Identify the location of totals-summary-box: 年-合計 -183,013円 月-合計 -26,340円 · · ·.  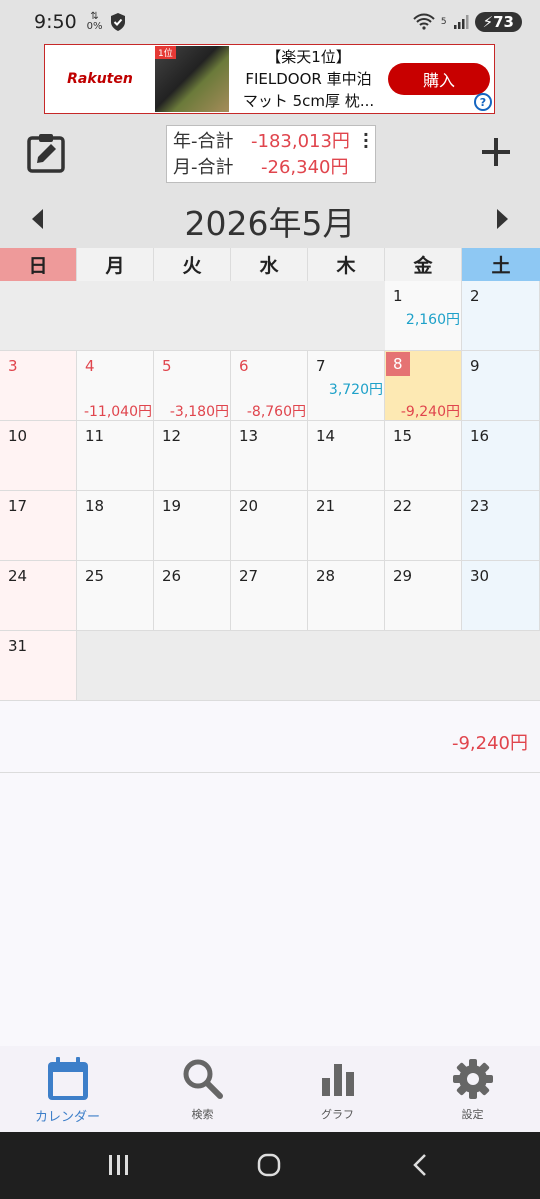
(271, 154).